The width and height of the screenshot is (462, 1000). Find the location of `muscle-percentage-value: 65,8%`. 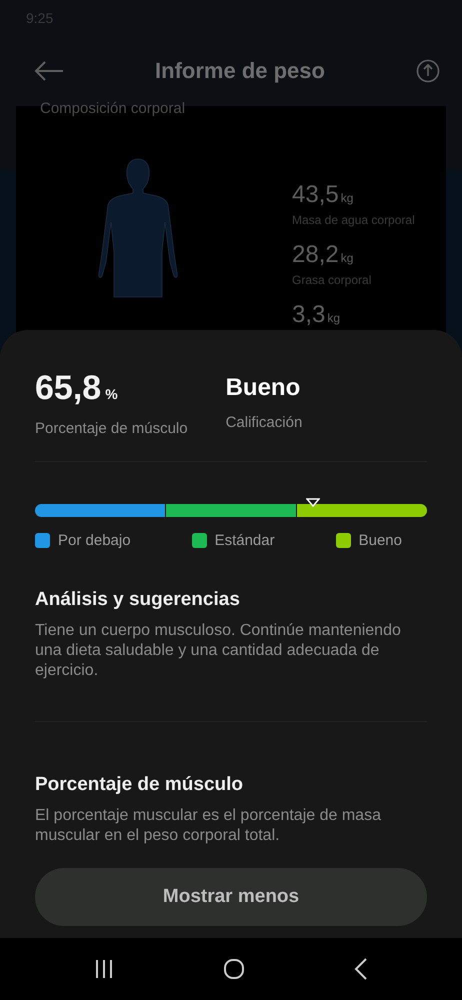

muscle-percentage-value: 65,8% is located at coordinates (77, 388).